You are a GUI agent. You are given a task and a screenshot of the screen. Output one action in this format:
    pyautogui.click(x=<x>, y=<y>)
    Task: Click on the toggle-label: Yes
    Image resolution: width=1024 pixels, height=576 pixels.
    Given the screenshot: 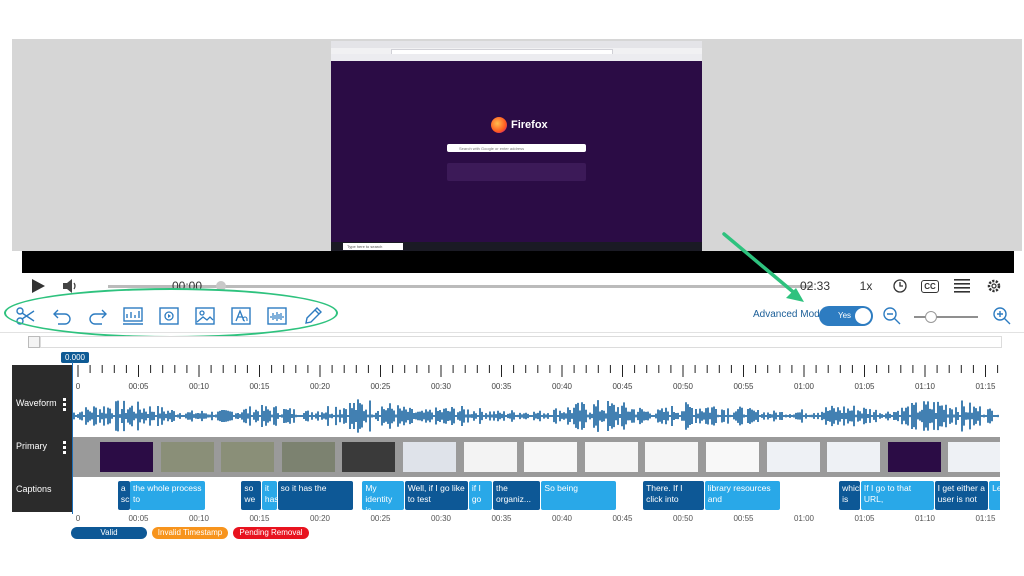 What is the action you would take?
    pyautogui.click(x=845, y=315)
    